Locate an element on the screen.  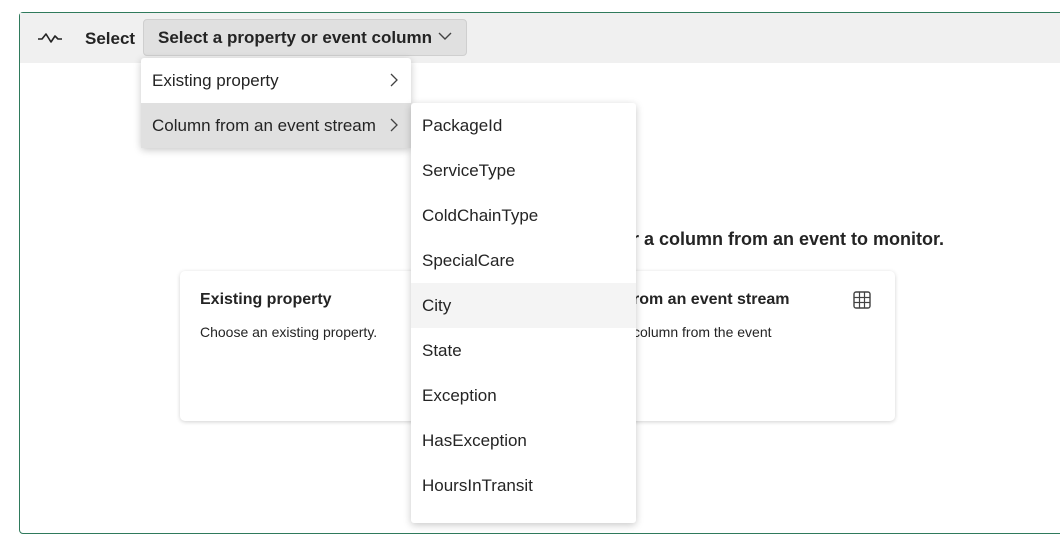
menu-item-label: Existing property is located at coordinates (215, 80).